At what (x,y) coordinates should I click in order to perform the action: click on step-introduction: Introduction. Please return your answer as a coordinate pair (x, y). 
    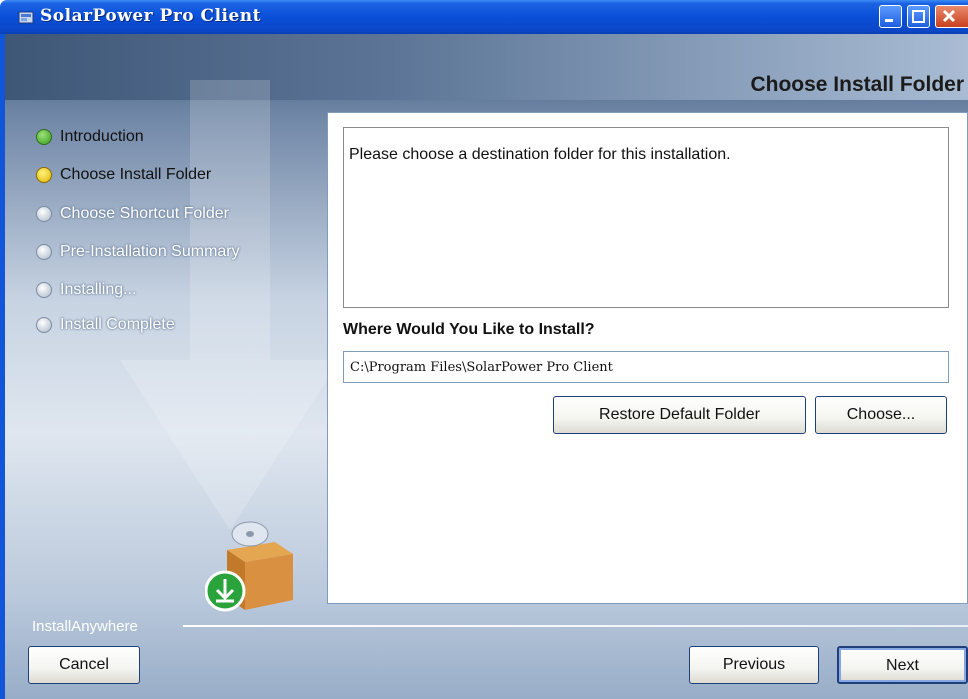
    Looking at the image, I should click on (90, 137).